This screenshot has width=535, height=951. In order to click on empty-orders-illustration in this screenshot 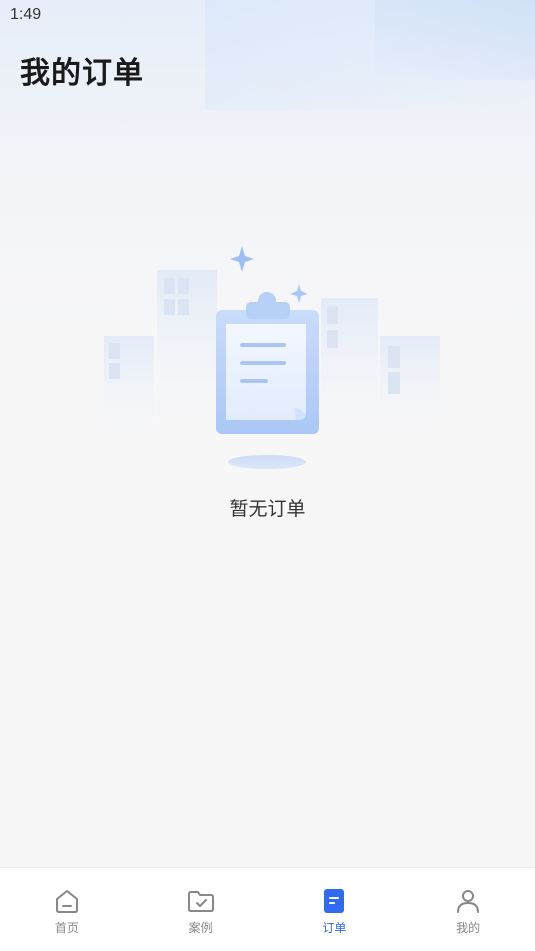, I will do `click(272, 357)`.